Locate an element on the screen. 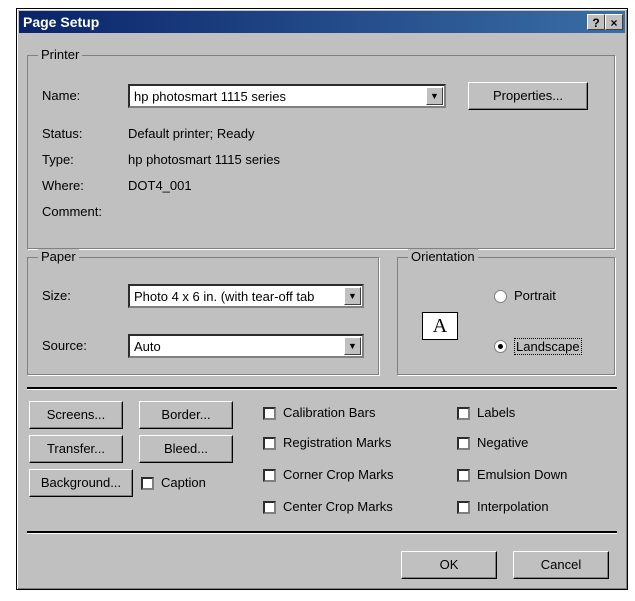 This screenshot has width=635, height=601. landscape-radio is located at coordinates (500, 346).